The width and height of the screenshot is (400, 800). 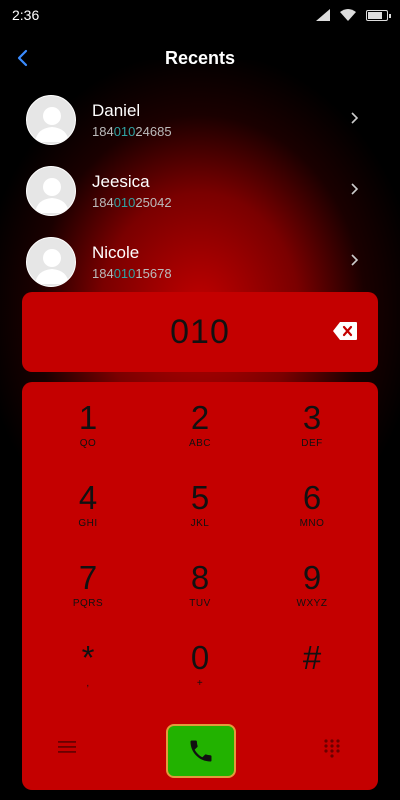 I want to click on key-digit: 4, so click(x=88, y=497).